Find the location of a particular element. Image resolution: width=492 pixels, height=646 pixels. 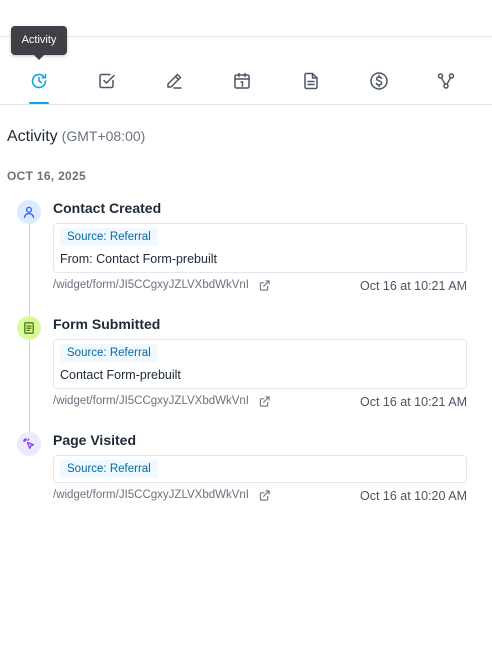

tab-documents is located at coordinates (311, 83).